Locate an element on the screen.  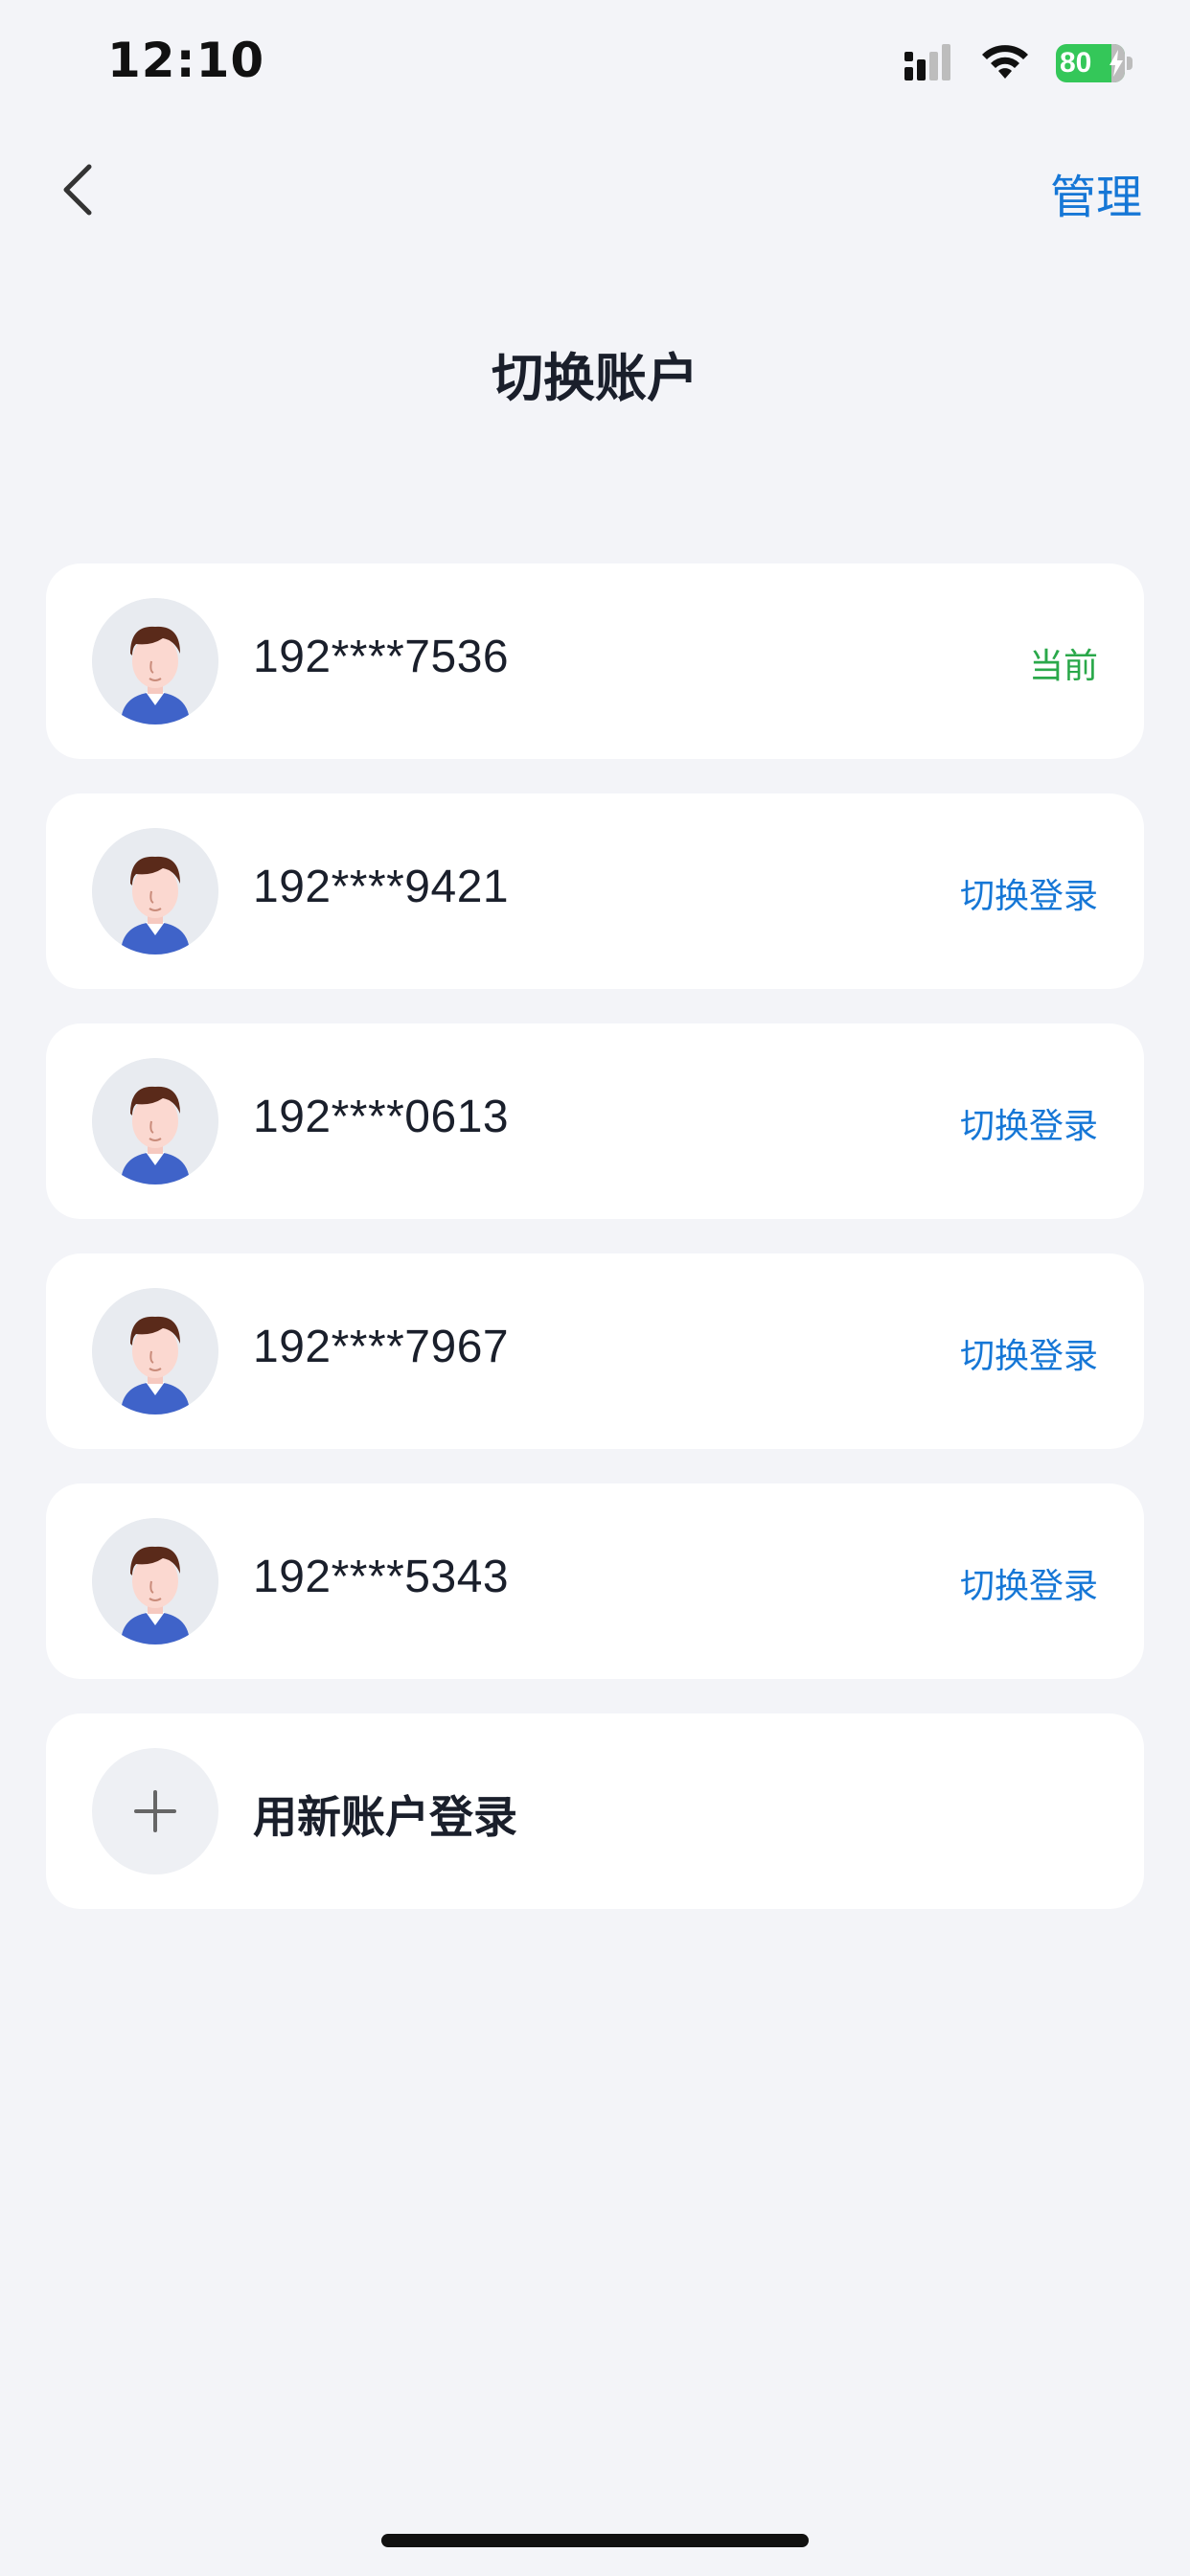
add-account-button: 用新账户登录 is located at coordinates (595, 1811).